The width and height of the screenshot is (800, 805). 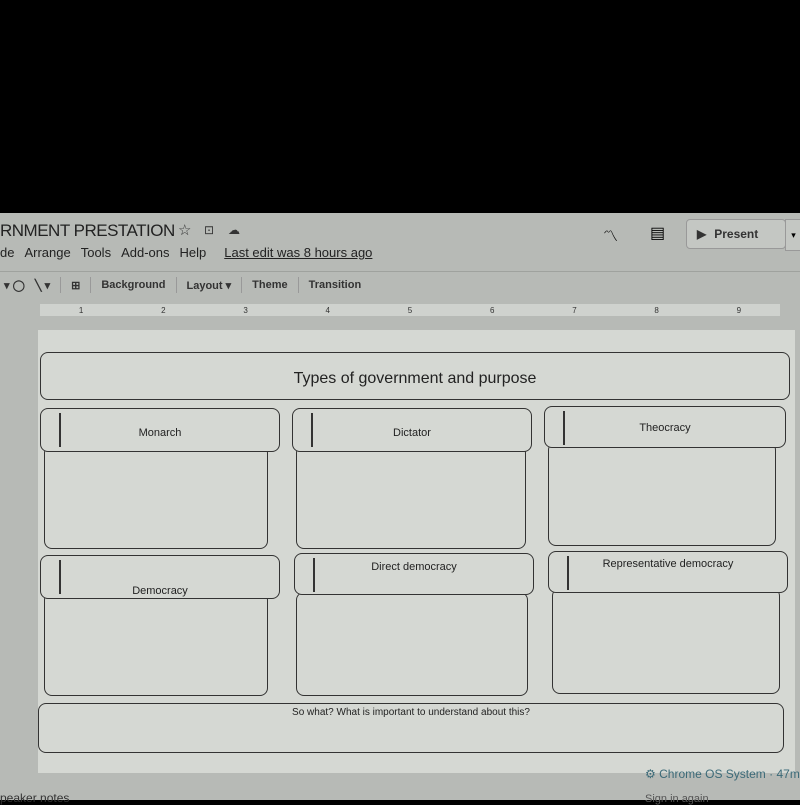 I want to click on ruler-tick: 5, so click(x=410, y=310).